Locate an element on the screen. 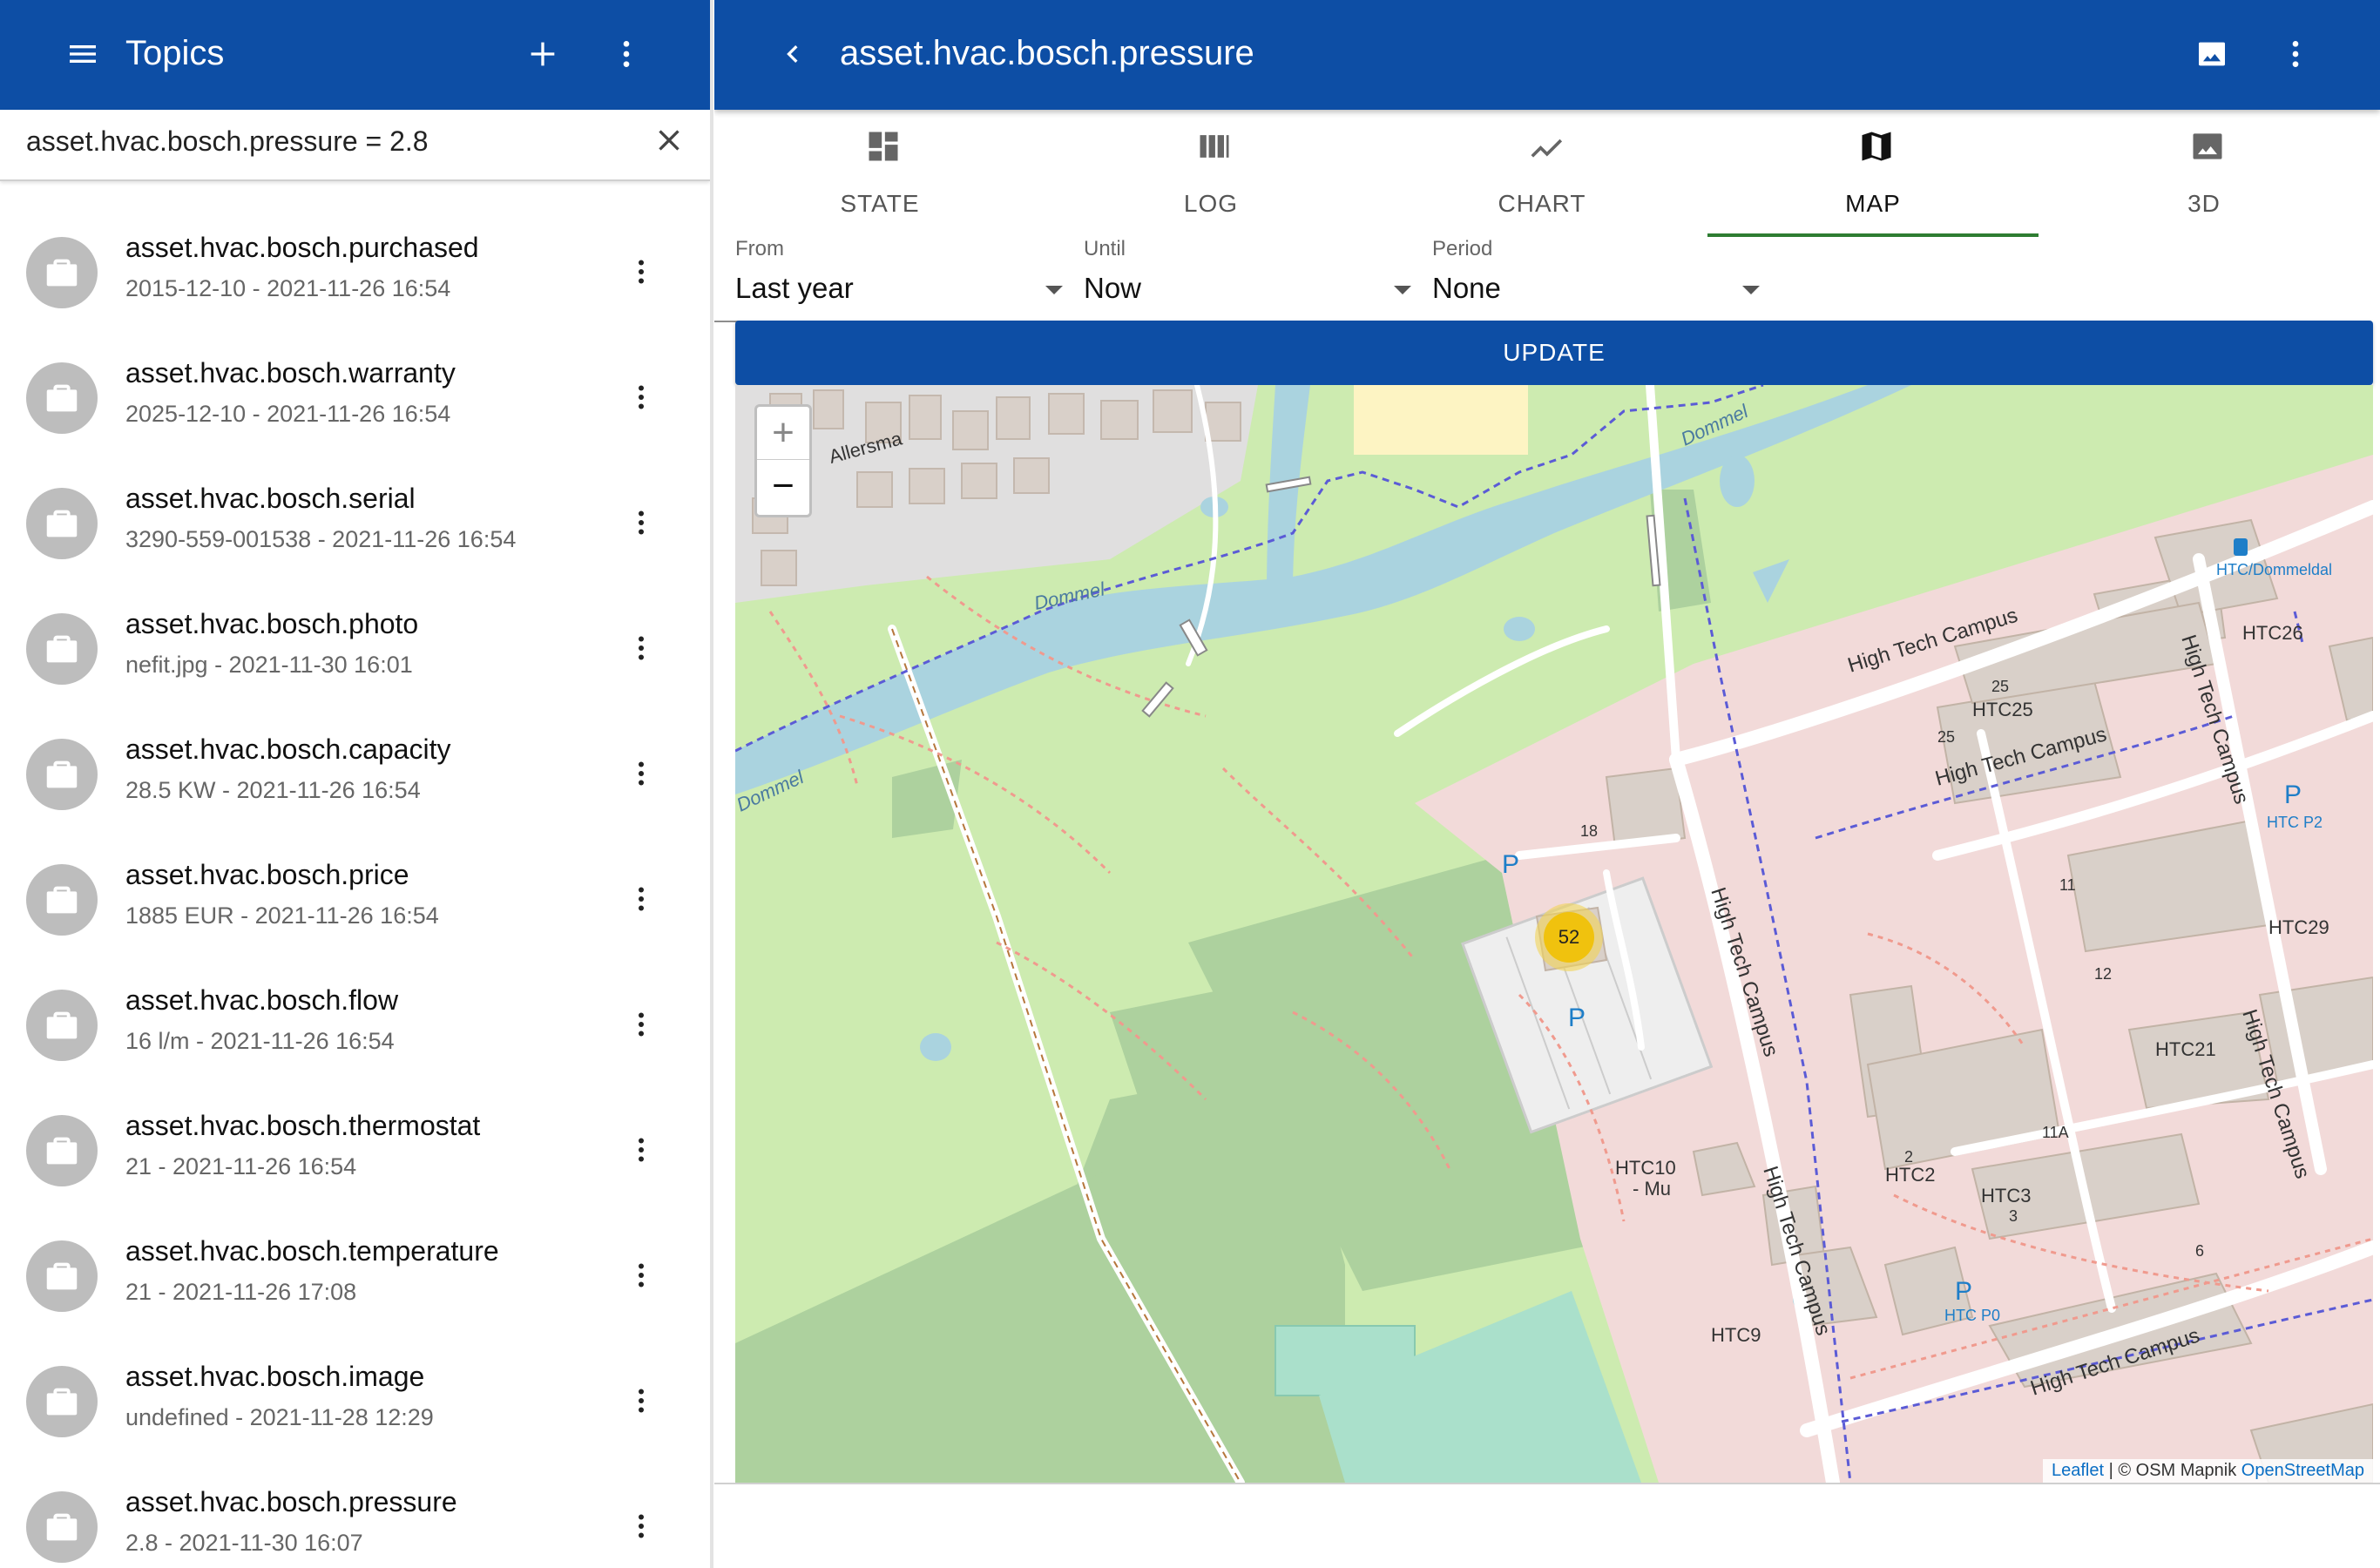 This screenshot has width=2380, height=1568. image-button is located at coordinates (2211, 54).